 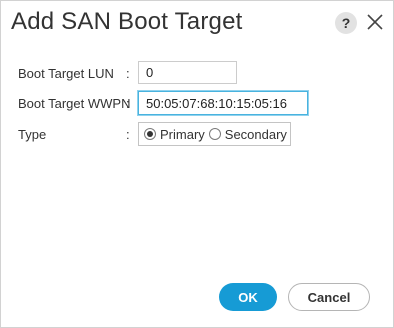 I want to click on radio-selected-icon, so click(x=150, y=134).